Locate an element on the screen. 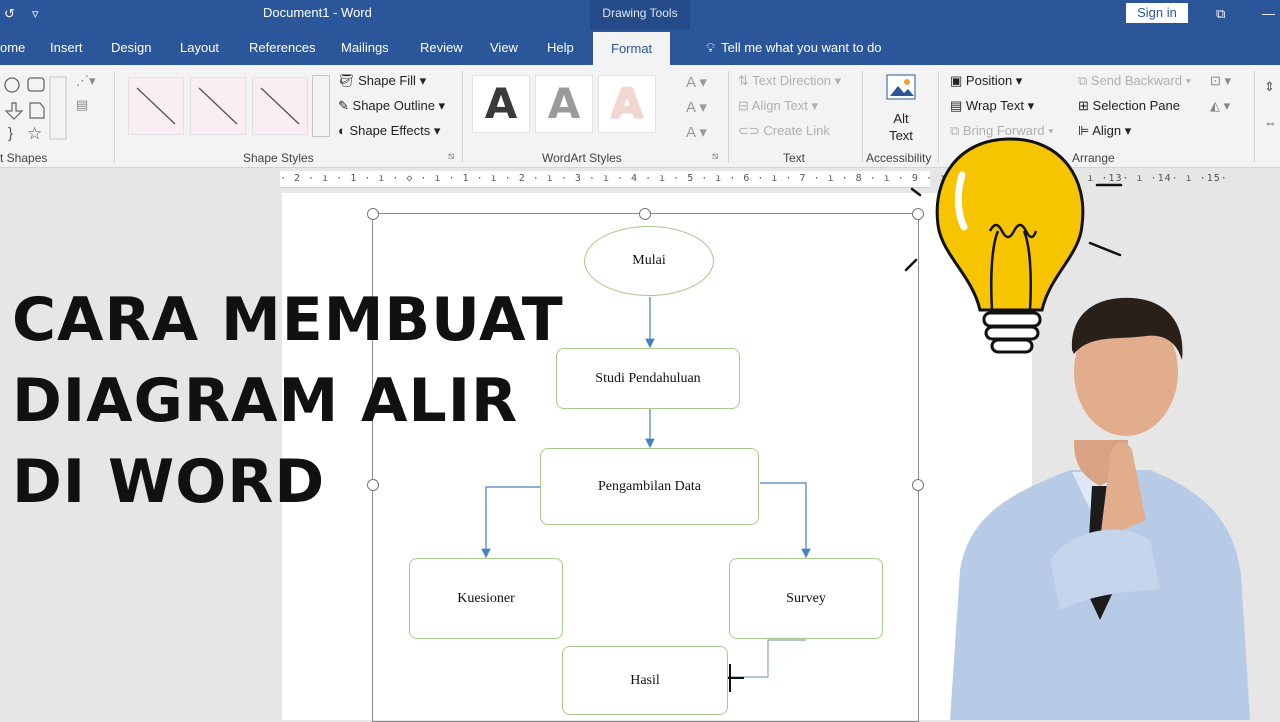 This screenshot has width=1280, height=722. flowchart-end-node: Hasil is located at coordinates (645, 680).